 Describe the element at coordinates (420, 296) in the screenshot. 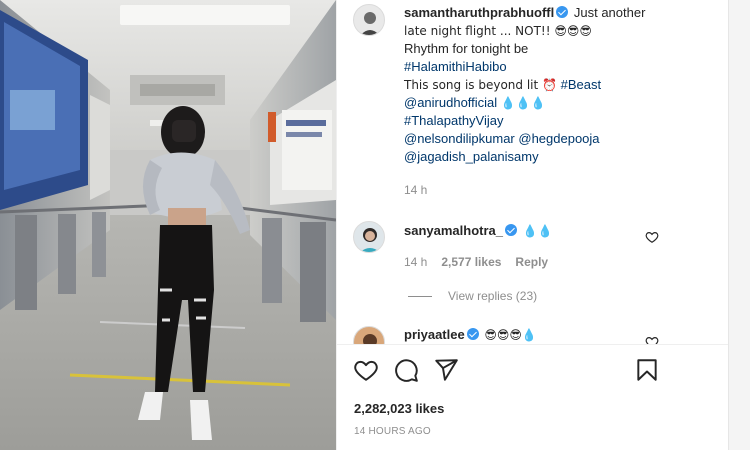

I see `replies-divider-line` at that location.